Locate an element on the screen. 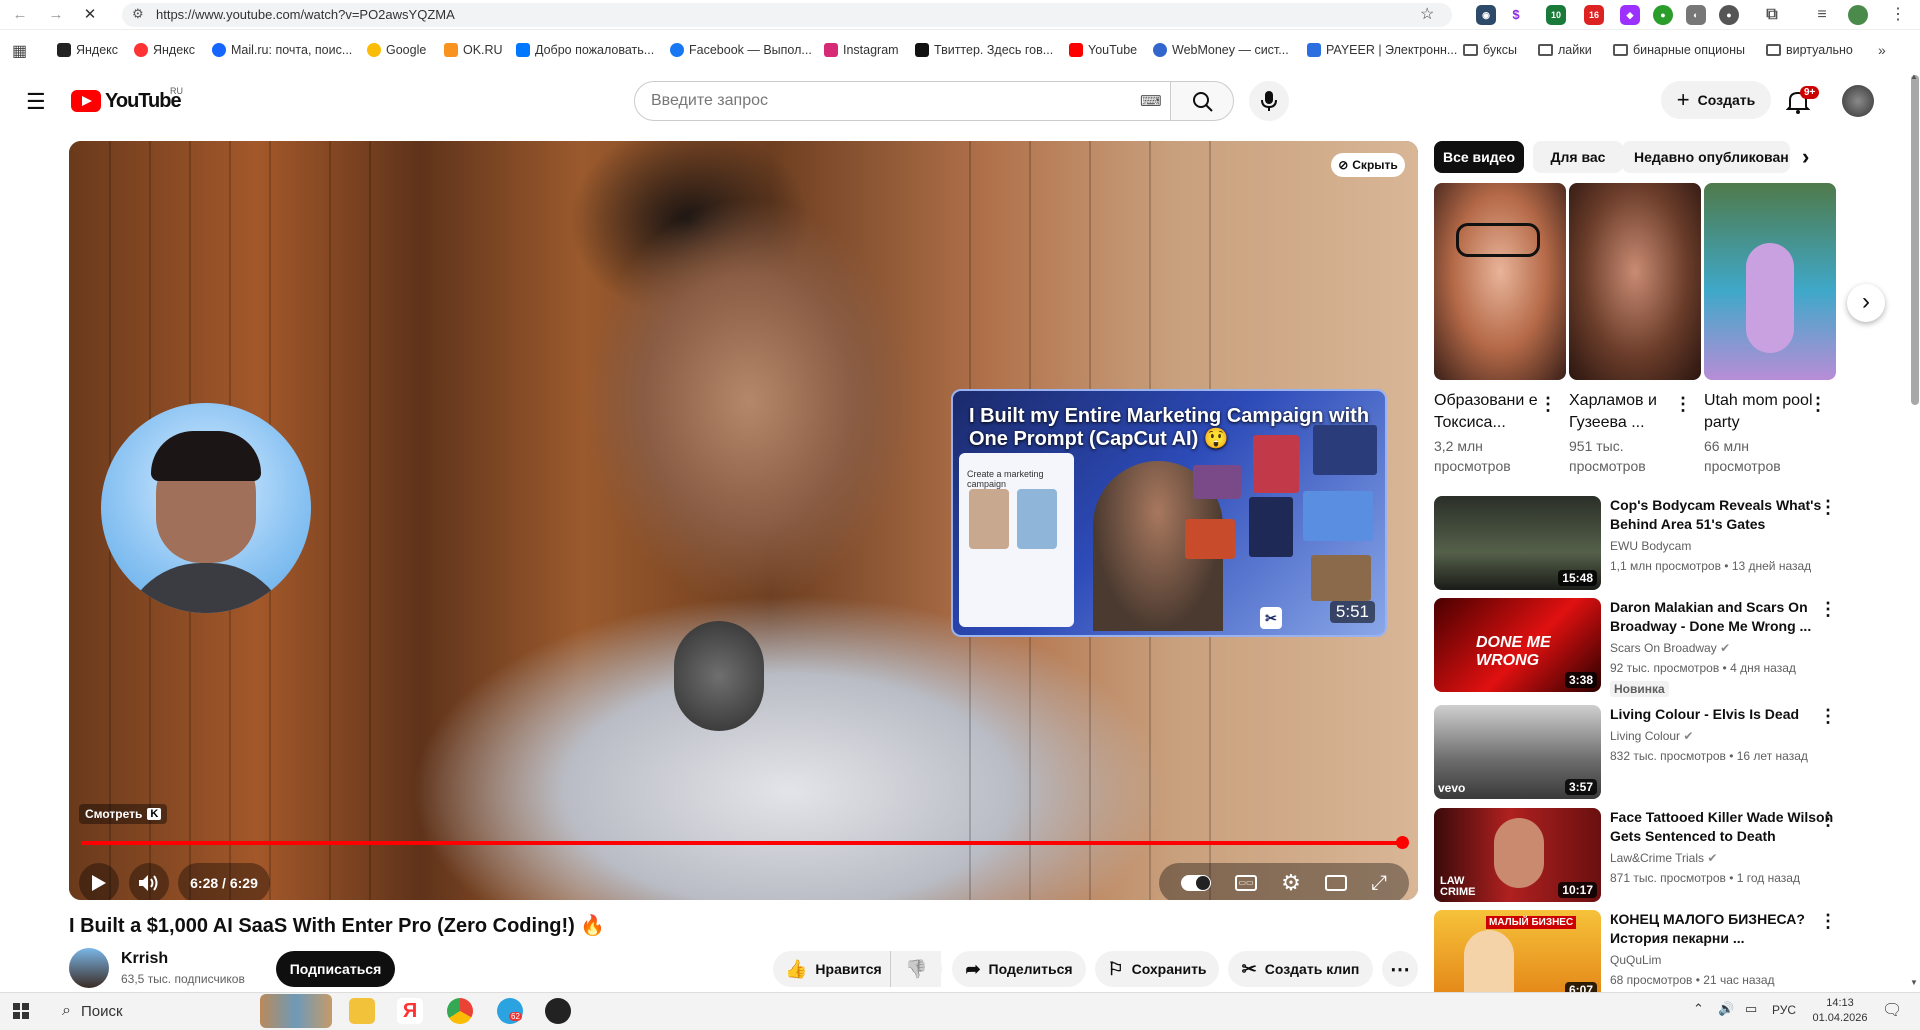 The height and width of the screenshot is (1030, 1920). extensions-puzzle-icon: ⧉ is located at coordinates (1772, 15).